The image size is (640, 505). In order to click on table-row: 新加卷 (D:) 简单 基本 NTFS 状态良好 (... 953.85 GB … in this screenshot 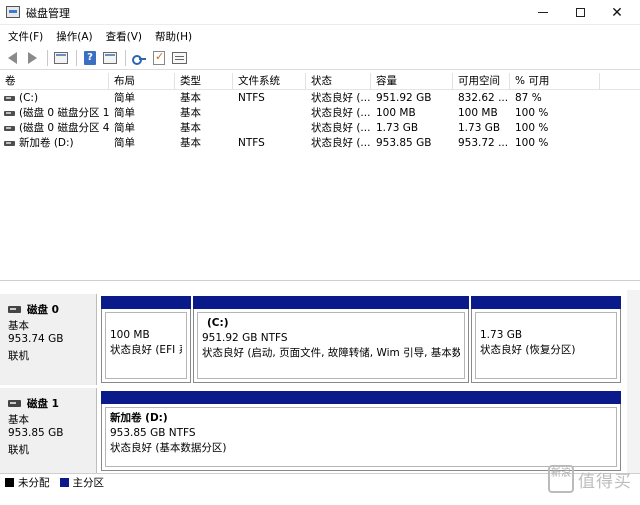, I will do `click(320, 143)`.